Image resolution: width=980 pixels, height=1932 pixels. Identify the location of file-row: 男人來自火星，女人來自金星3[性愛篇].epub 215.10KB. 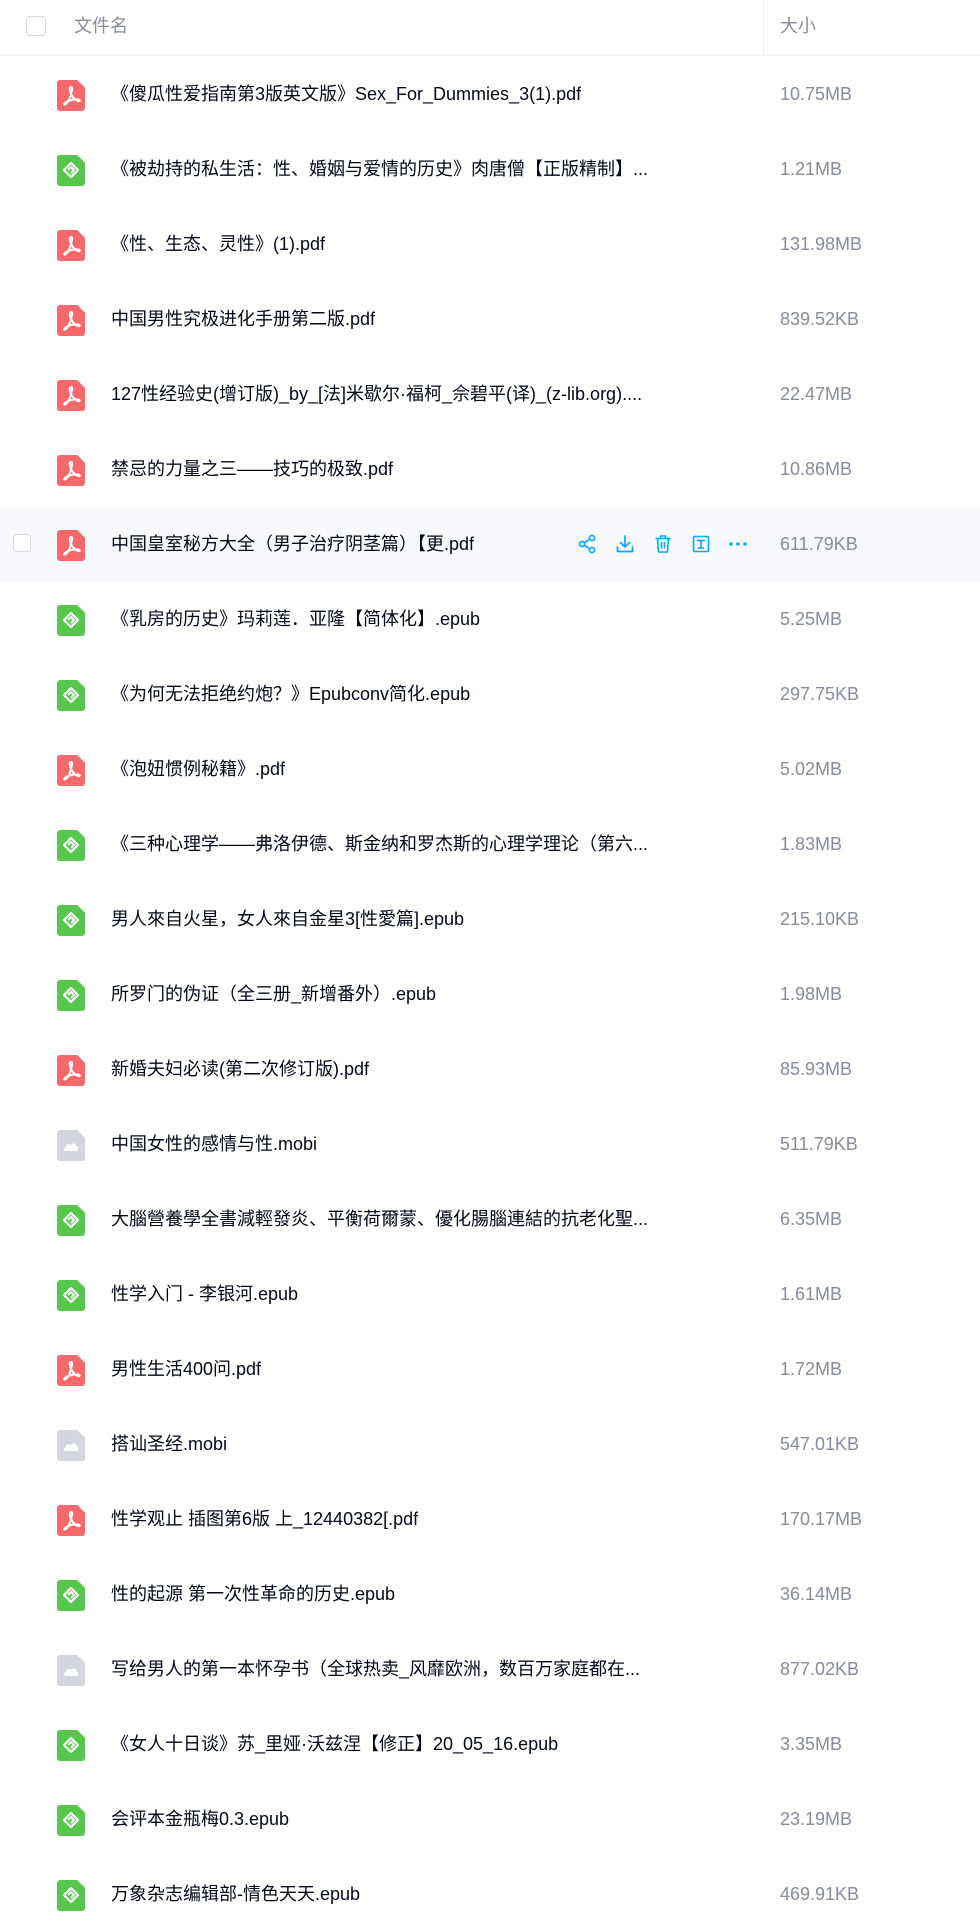
(490, 919).